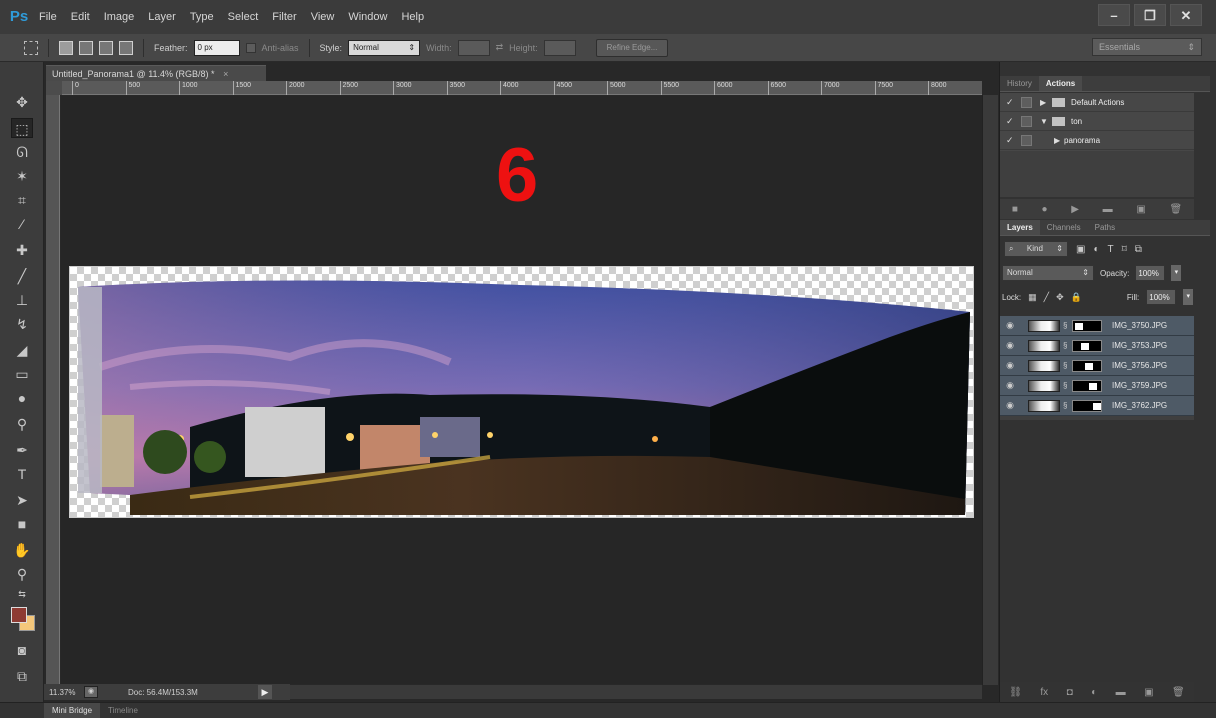 The height and width of the screenshot is (718, 1216). I want to click on ruler-corner, so click(54, 88).